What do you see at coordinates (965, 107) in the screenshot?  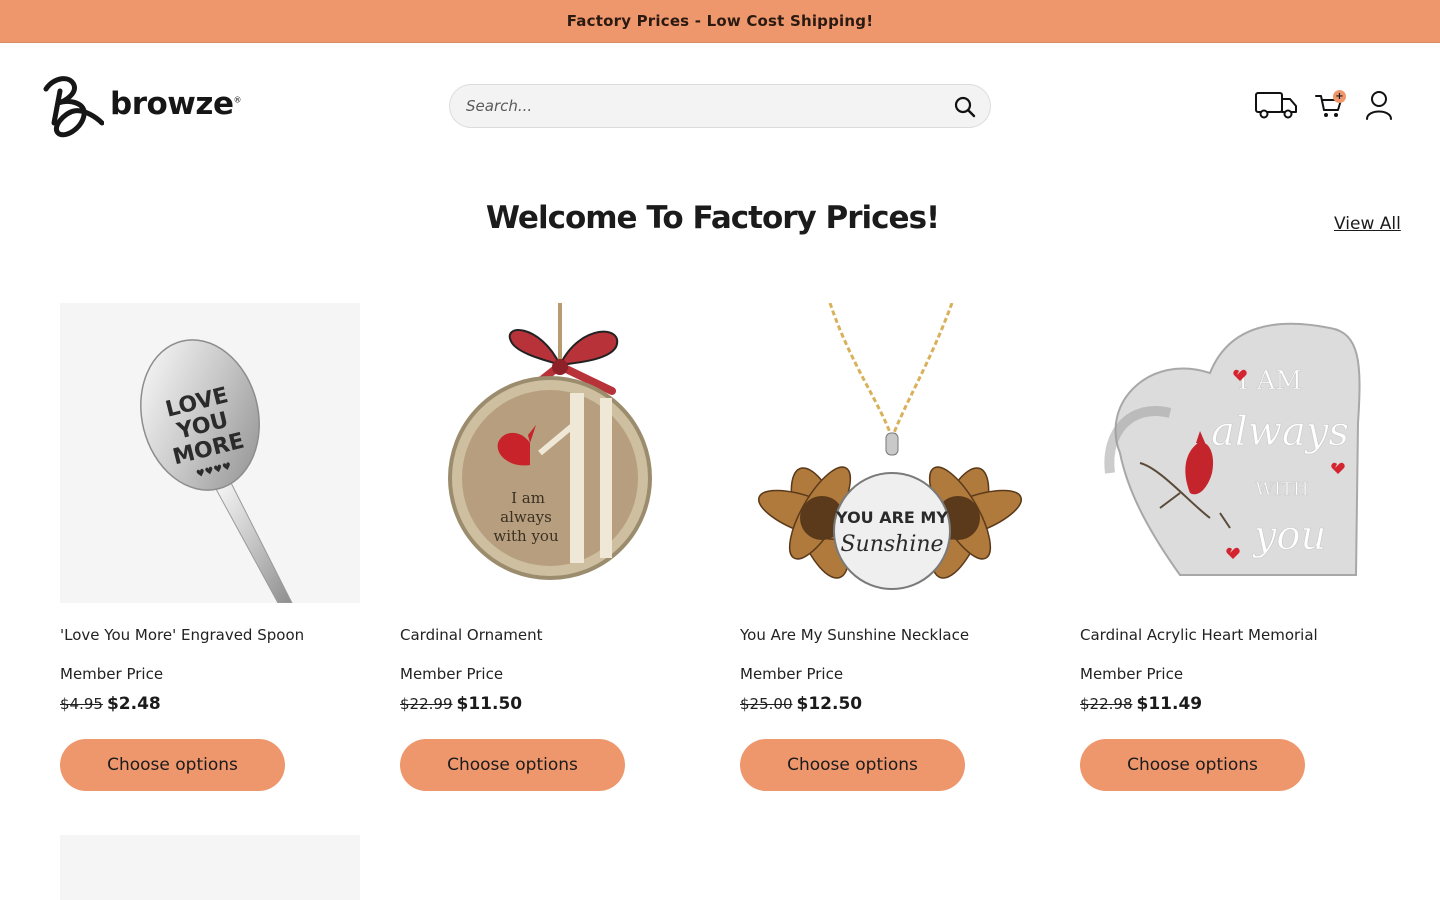 I see `search-icon` at bounding box center [965, 107].